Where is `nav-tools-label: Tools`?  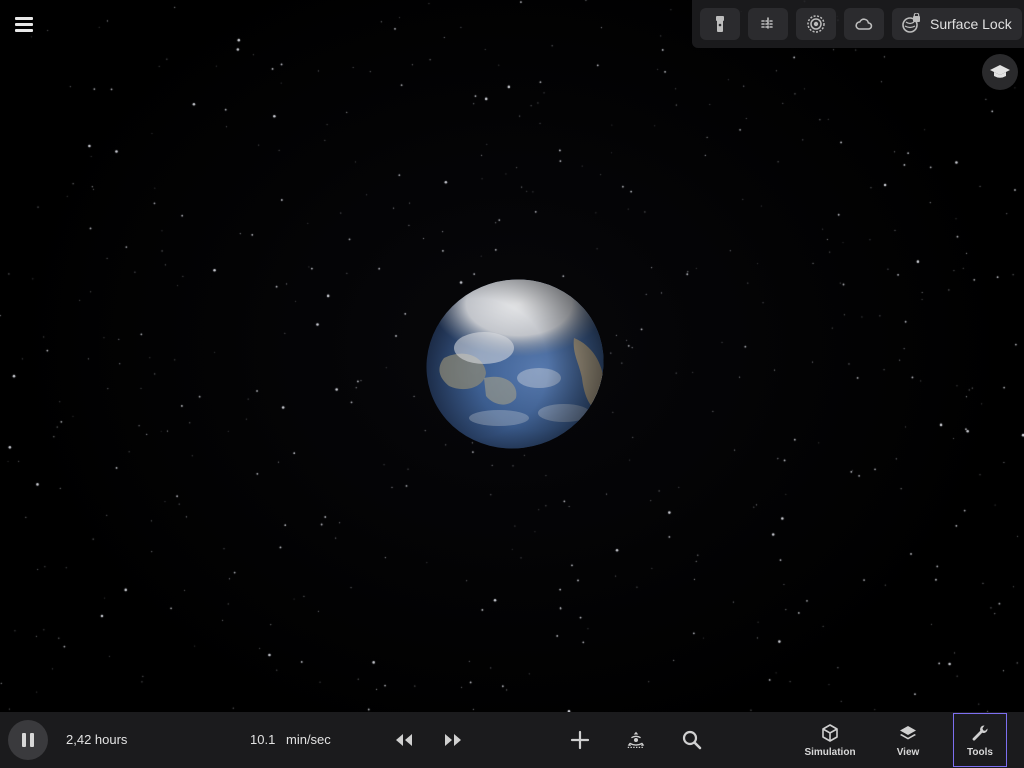
nav-tools-label: Tools is located at coordinates (980, 752).